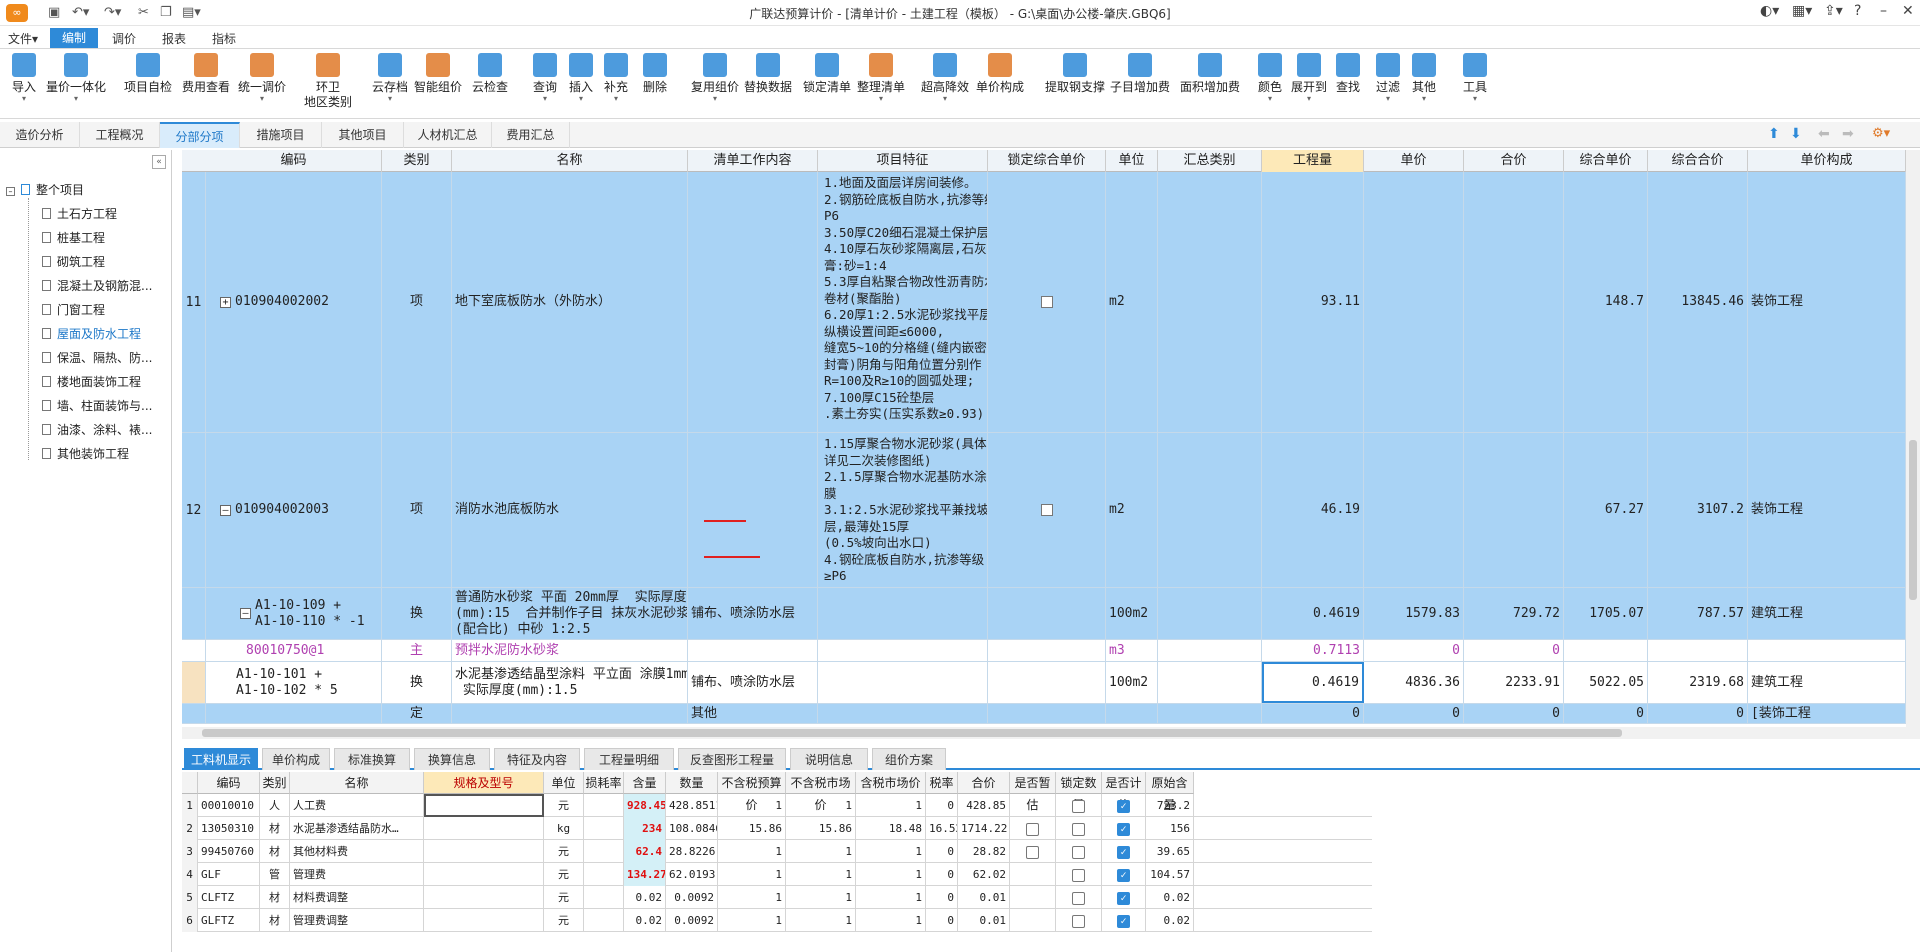 Image resolution: width=1920 pixels, height=952 pixels. Describe the element at coordinates (1913, 444) in the screenshot. I see `vertical-scrollbar` at that location.